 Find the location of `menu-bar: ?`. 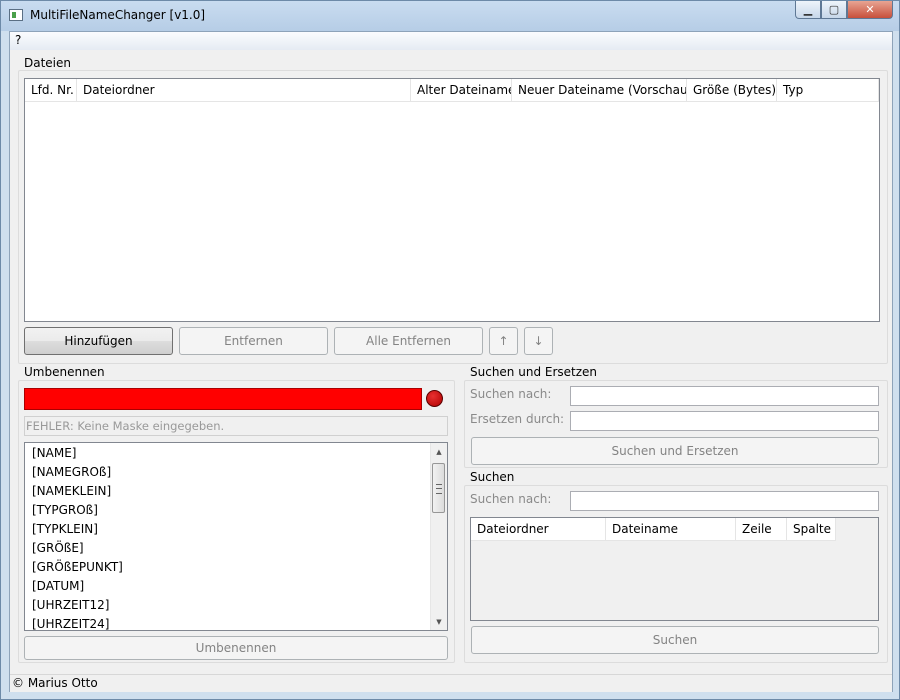

menu-bar: ? is located at coordinates (451, 41).